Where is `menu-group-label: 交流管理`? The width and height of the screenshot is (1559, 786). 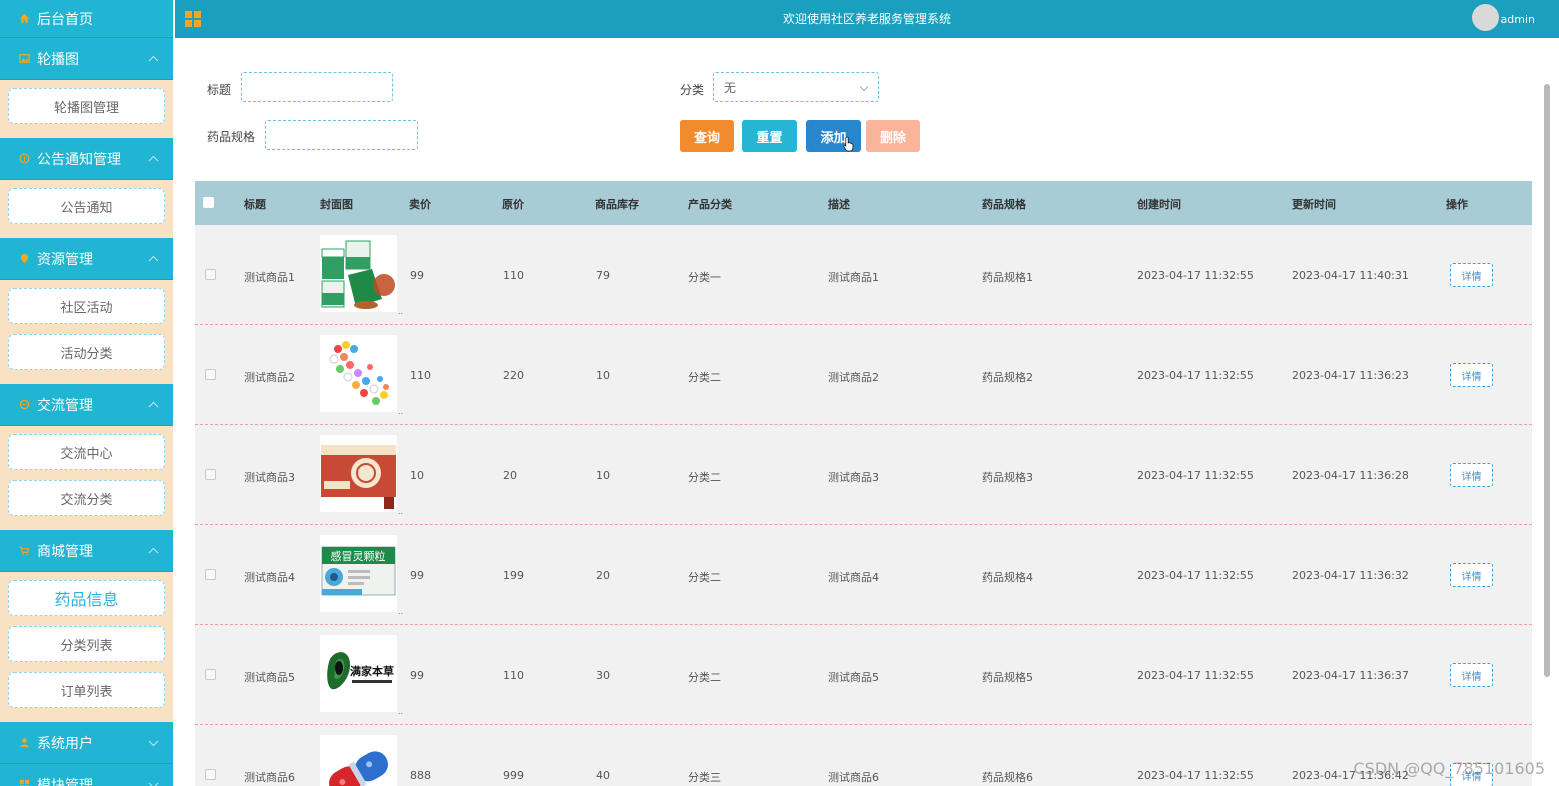 menu-group-label: 交流管理 is located at coordinates (65, 405).